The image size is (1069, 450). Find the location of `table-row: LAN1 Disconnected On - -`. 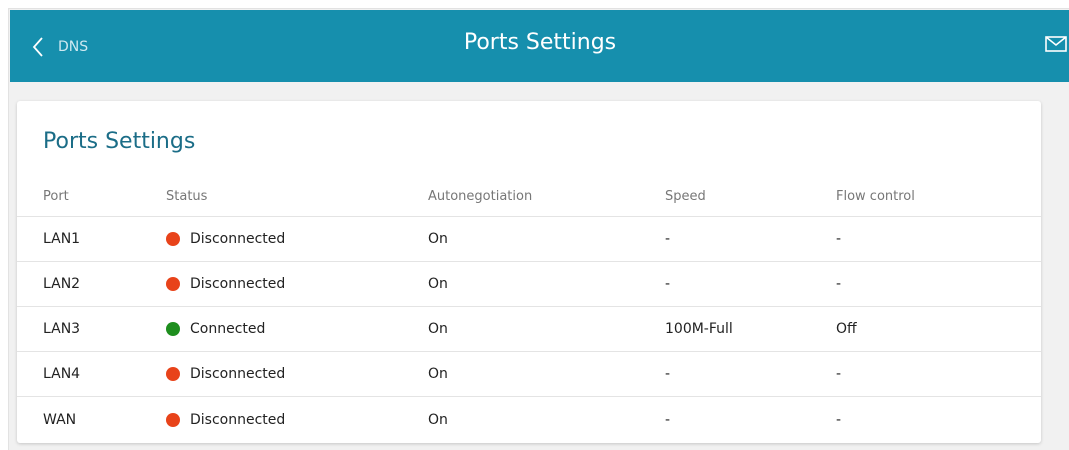

table-row: LAN1 Disconnected On - - is located at coordinates (529, 239).